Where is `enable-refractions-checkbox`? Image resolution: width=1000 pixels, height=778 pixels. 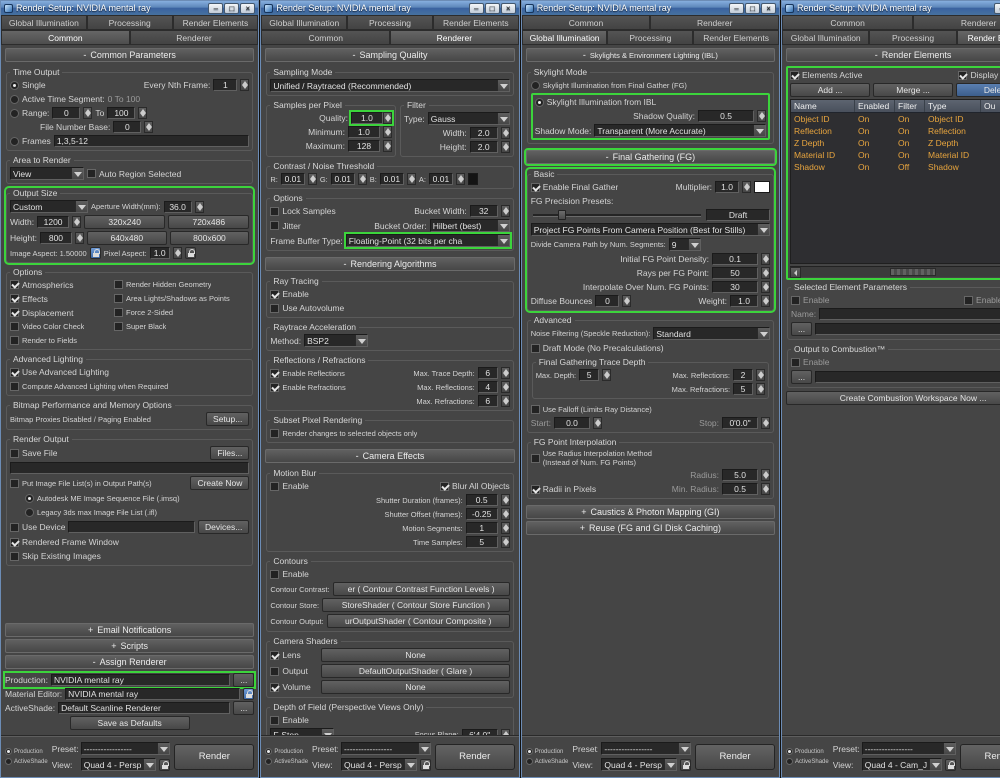
enable-refractions-checkbox is located at coordinates (275, 387).